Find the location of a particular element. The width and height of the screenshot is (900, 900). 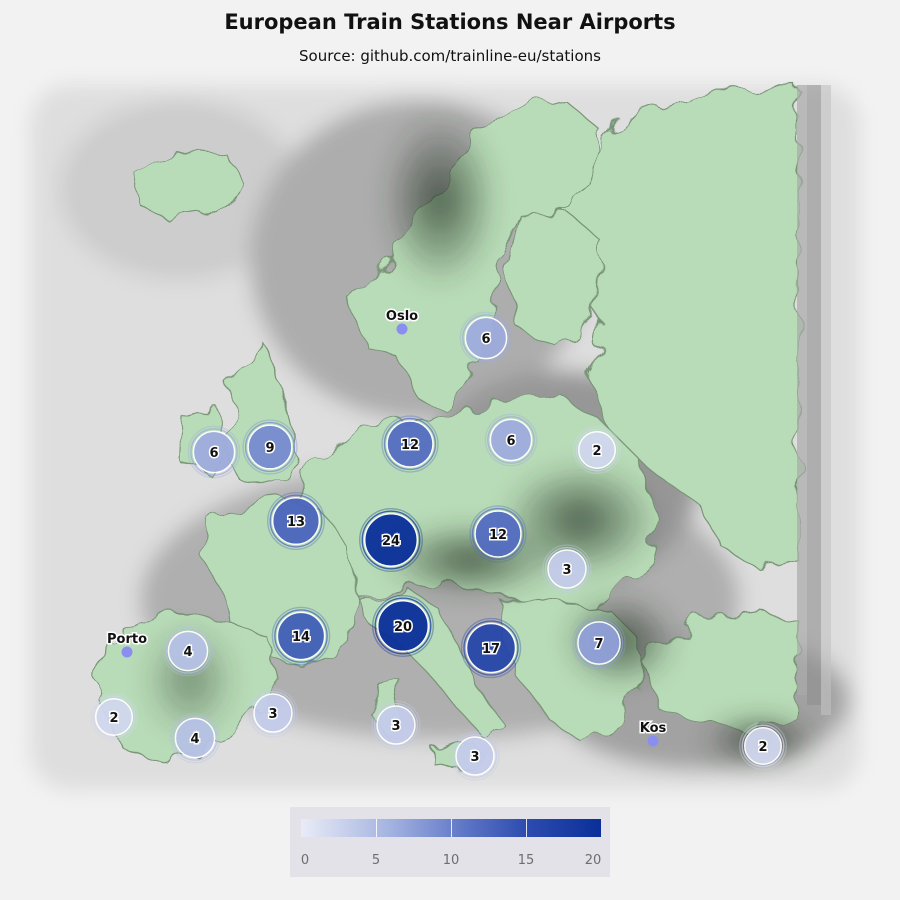

cluster-bubble: 7 is located at coordinates (599, 643).